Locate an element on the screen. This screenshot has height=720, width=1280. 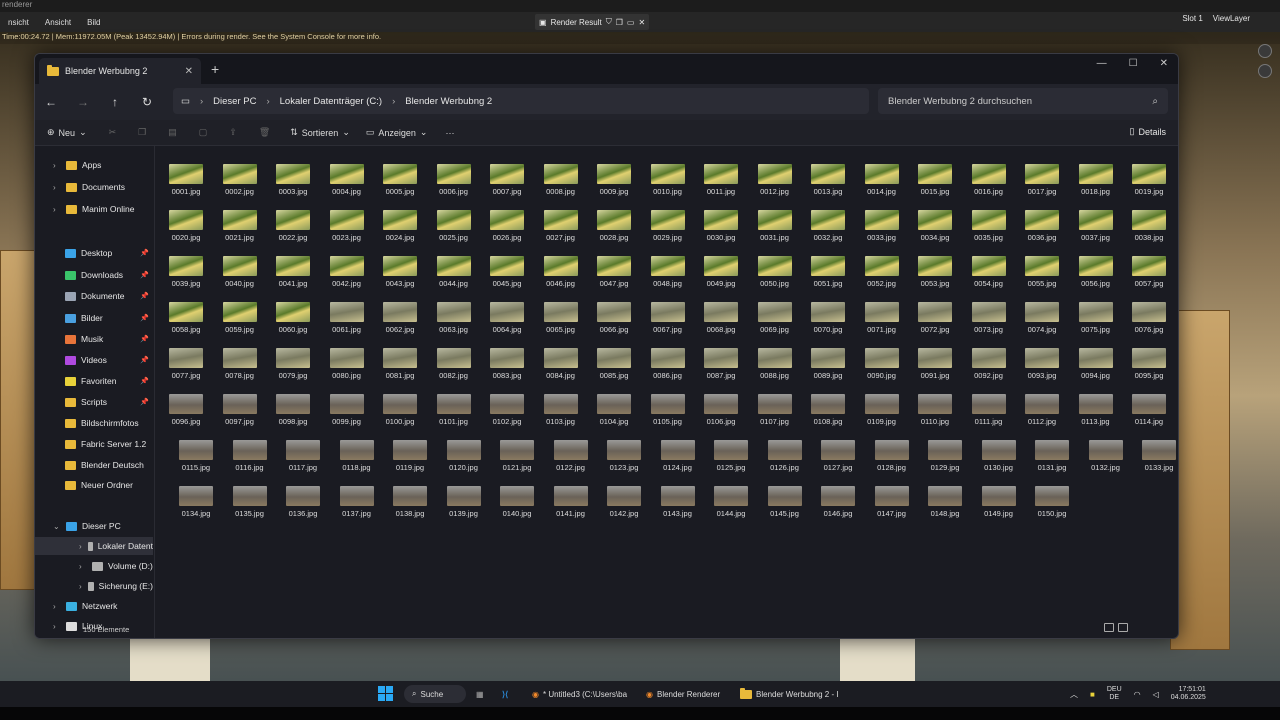
file-item: 0077.jpg is located at coordinates (186, 368).